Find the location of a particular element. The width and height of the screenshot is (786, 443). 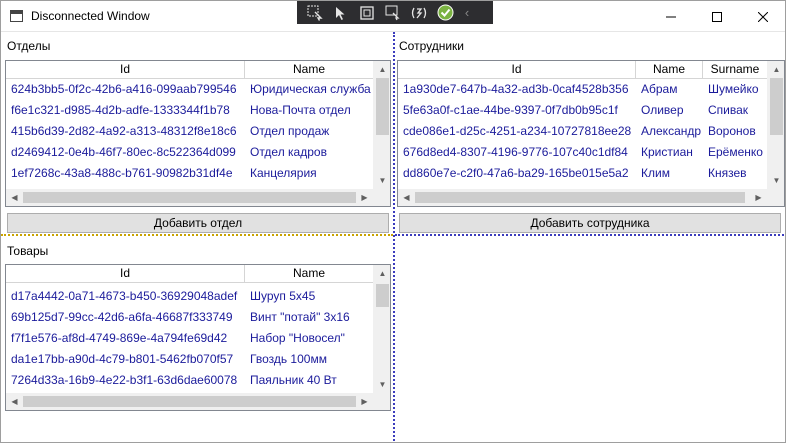

products-label: Товары is located at coordinates (28, 251).